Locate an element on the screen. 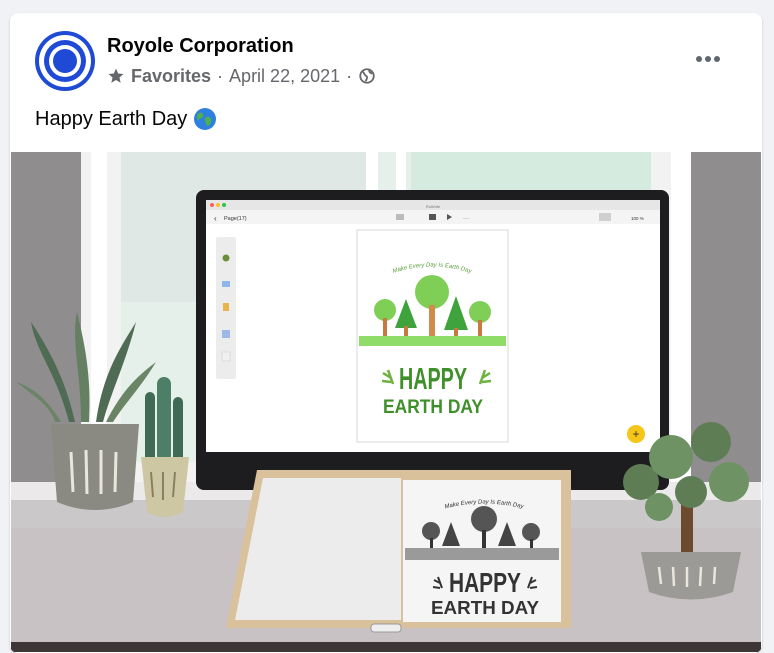 This screenshot has width=774, height=653. post-meta: Favorites · April 22, 2021 · is located at coordinates (241, 76).